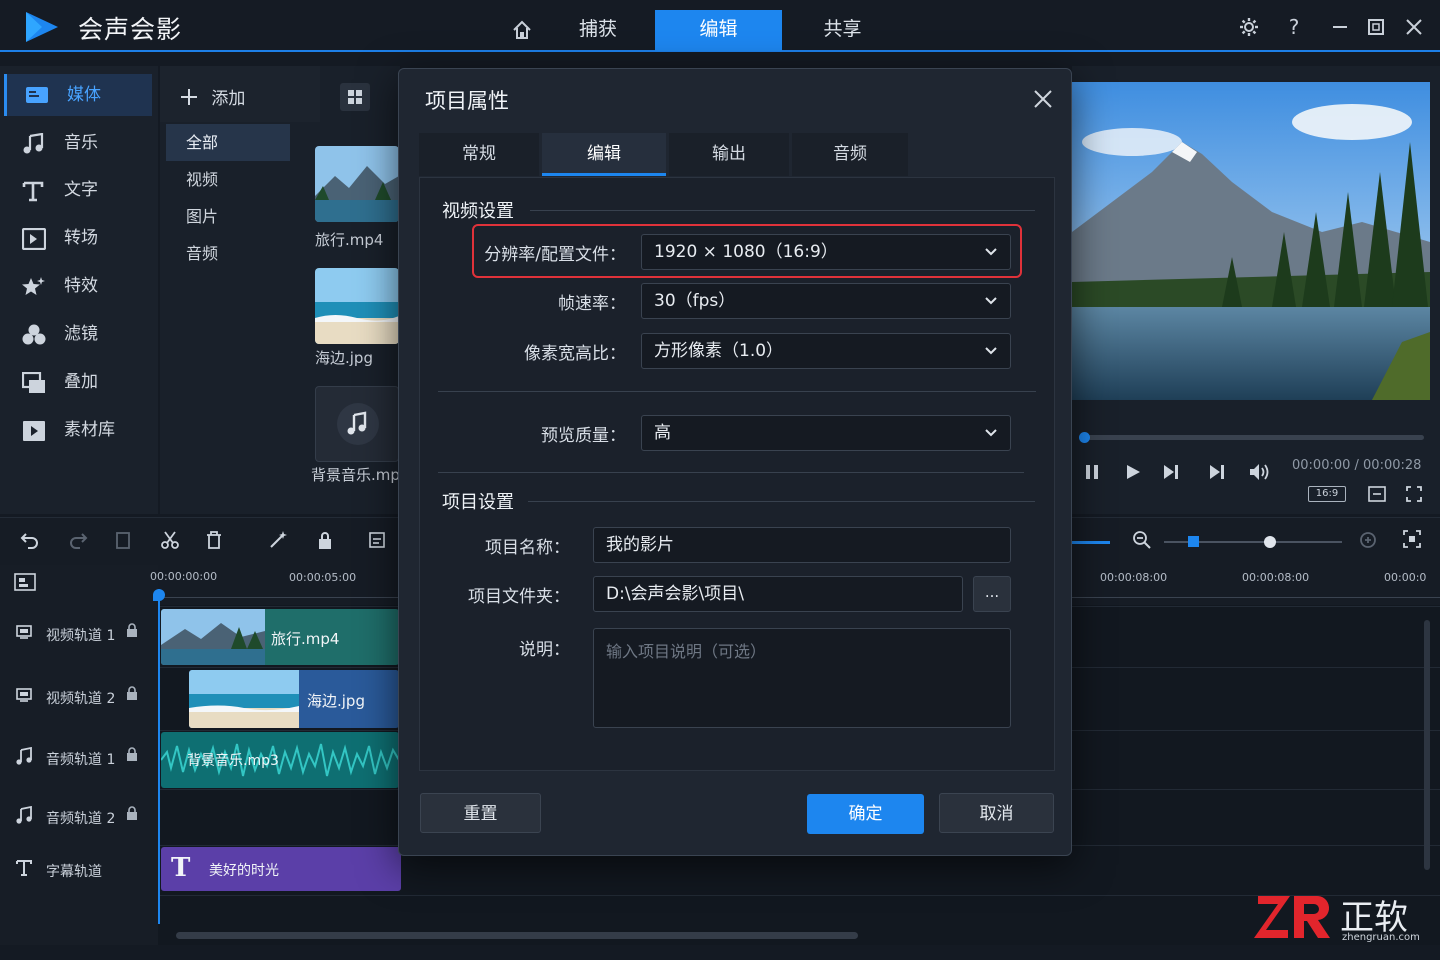 The image size is (1440, 960). What do you see at coordinates (1249, 27) in the screenshot?
I see `gear-icon` at bounding box center [1249, 27].